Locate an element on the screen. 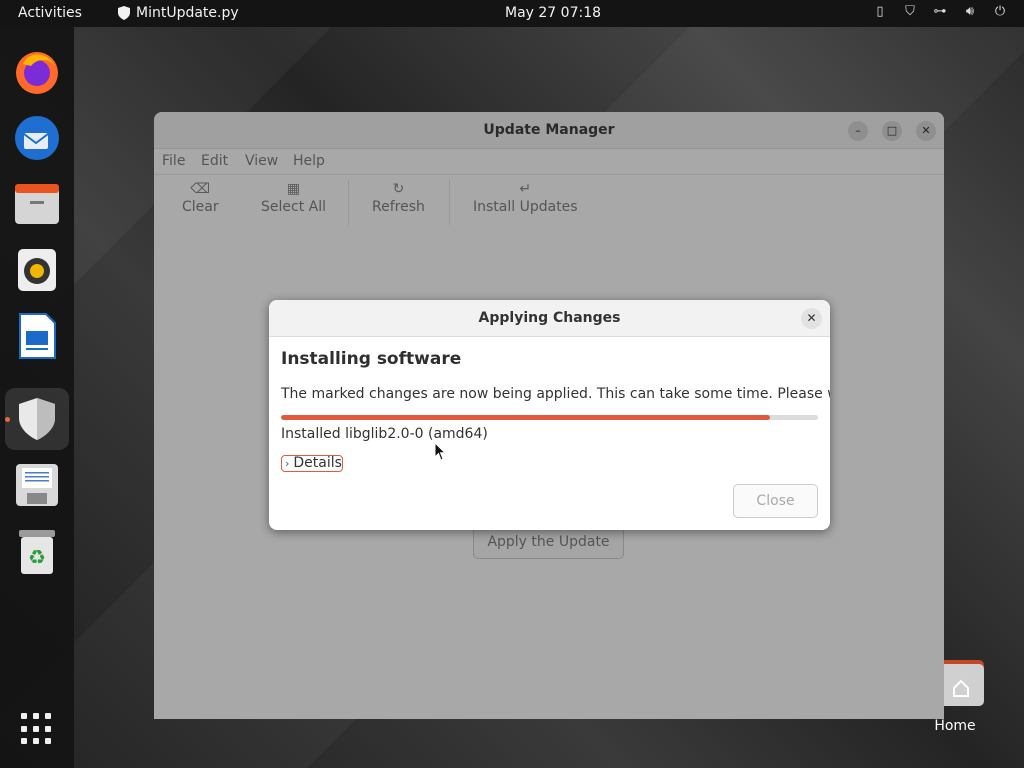  window-title: Update Manager is located at coordinates (549, 130).